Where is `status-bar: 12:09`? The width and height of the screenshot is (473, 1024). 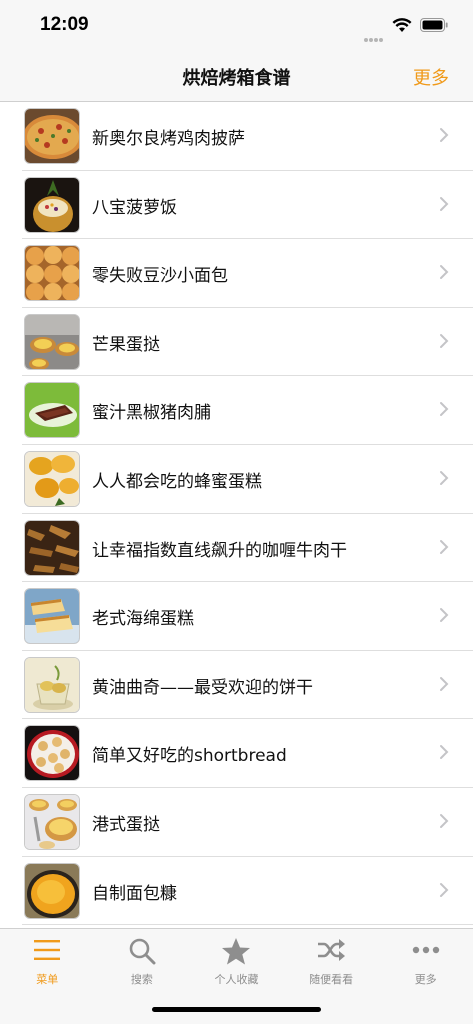 status-bar: 12:09 is located at coordinates (236, 26).